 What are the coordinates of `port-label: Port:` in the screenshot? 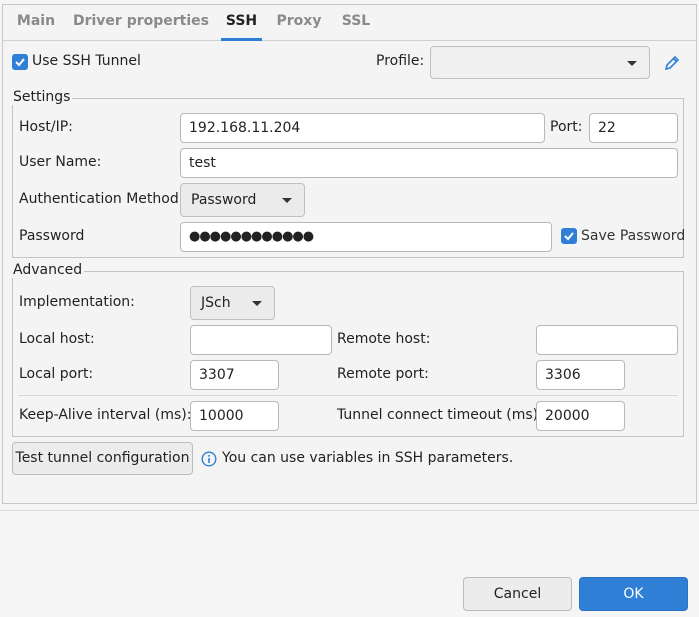 It's located at (566, 127).